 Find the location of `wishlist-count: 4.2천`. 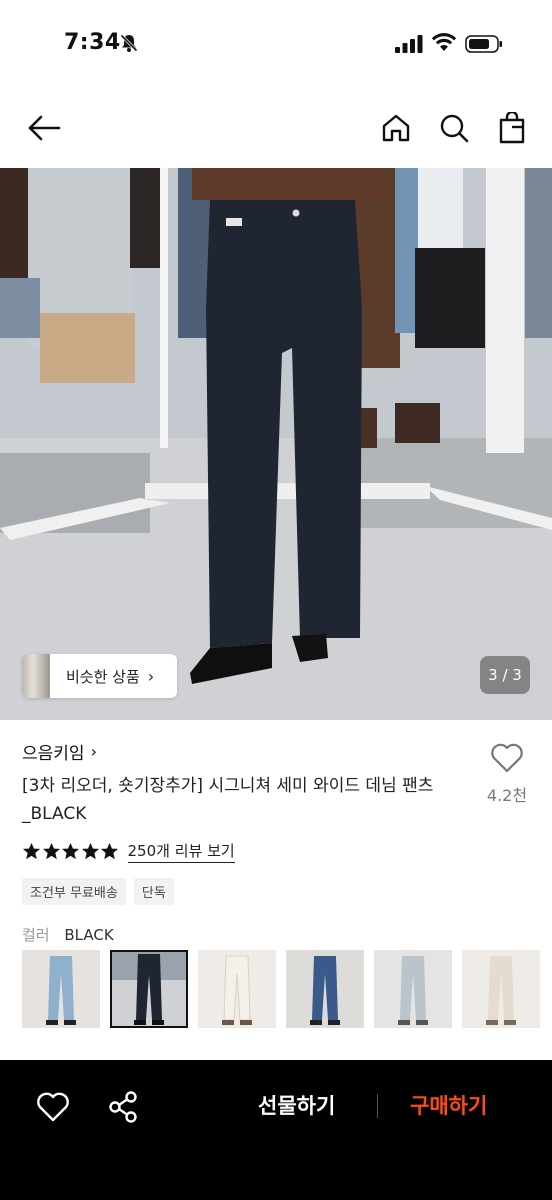

wishlist-count: 4.2천 is located at coordinates (507, 795).